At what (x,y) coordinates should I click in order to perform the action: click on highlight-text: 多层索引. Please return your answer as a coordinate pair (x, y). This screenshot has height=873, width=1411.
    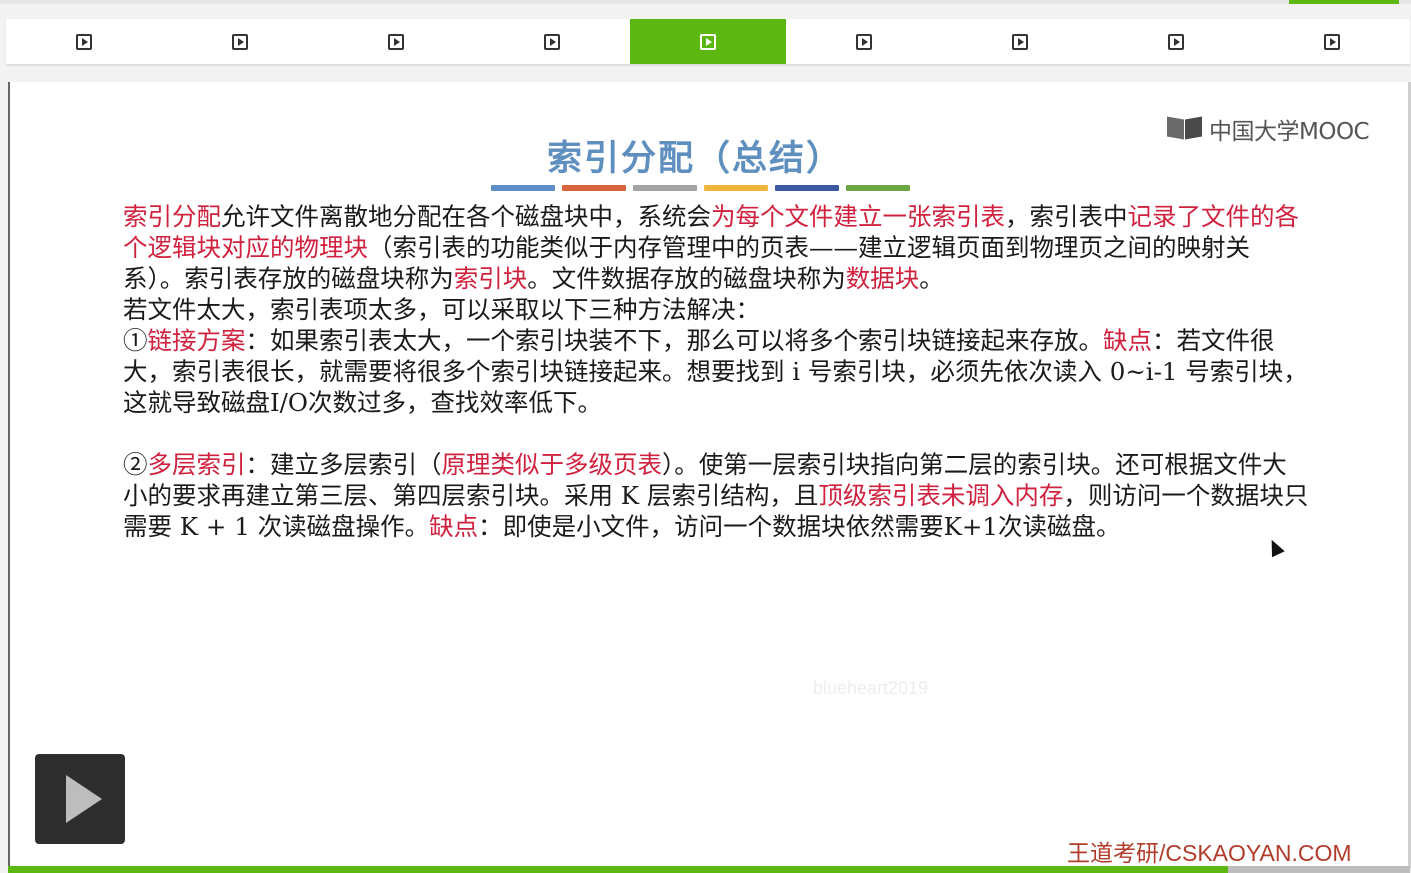
    Looking at the image, I should click on (196, 464).